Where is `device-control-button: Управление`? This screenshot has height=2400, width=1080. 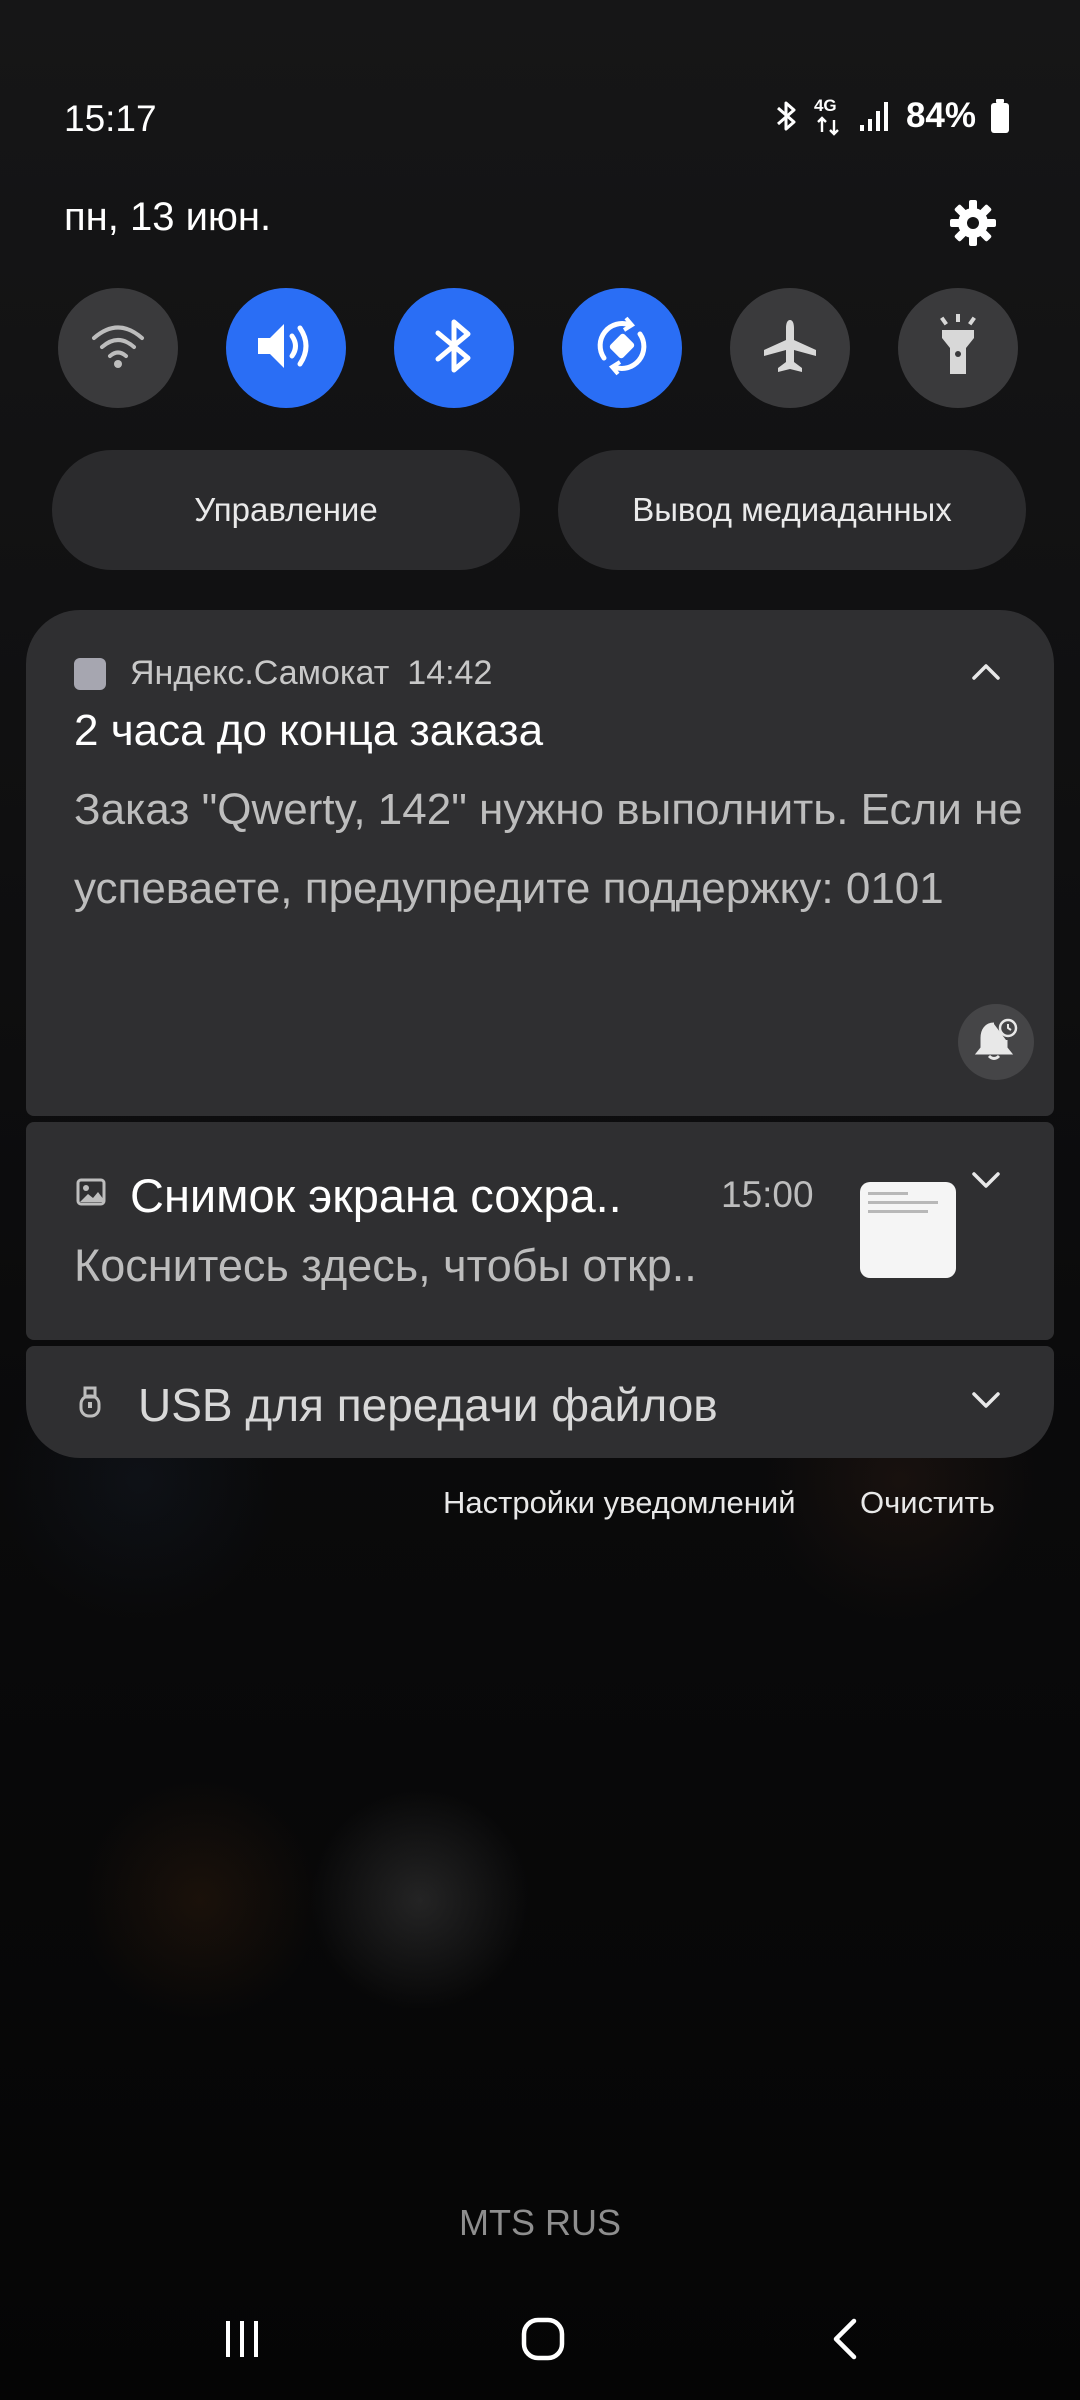
device-control-button: Управление is located at coordinates (286, 510).